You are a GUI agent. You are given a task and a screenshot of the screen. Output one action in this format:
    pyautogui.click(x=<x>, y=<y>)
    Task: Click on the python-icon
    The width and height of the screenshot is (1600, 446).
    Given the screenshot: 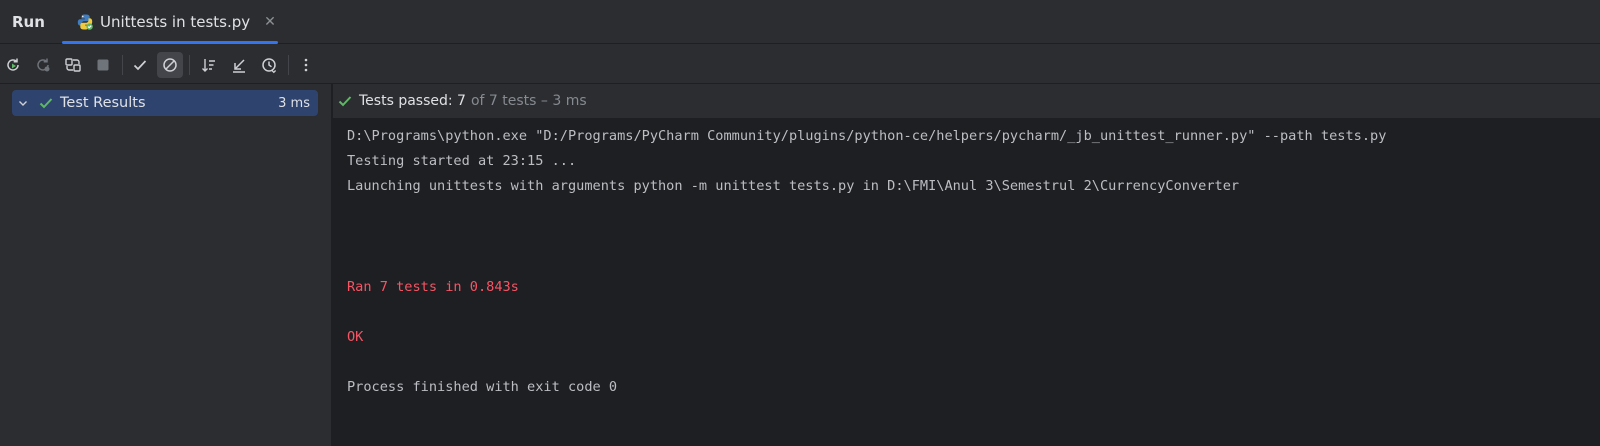 What is the action you would take?
    pyautogui.click(x=85, y=22)
    